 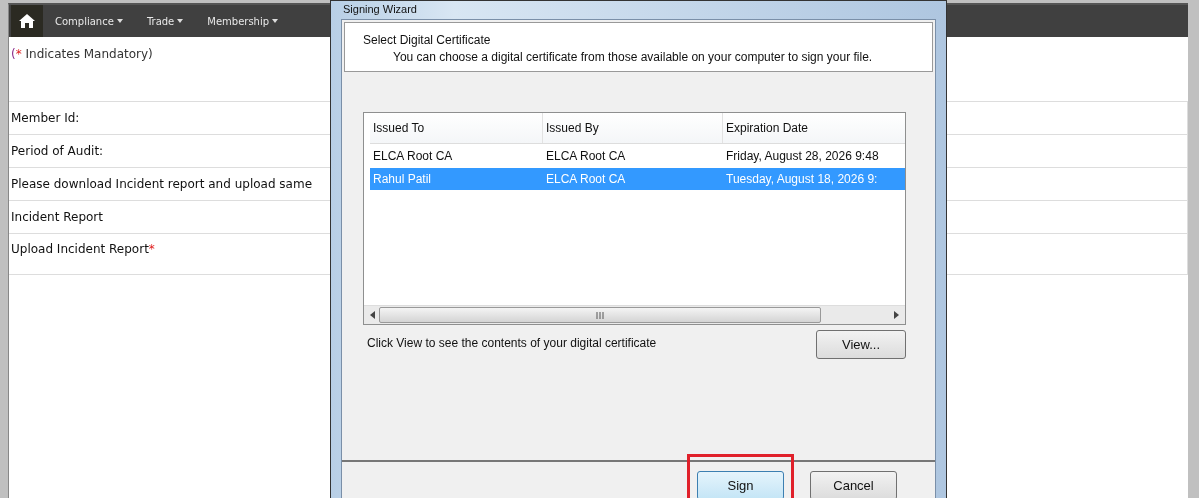 I want to click on home-icon, so click(x=27, y=21).